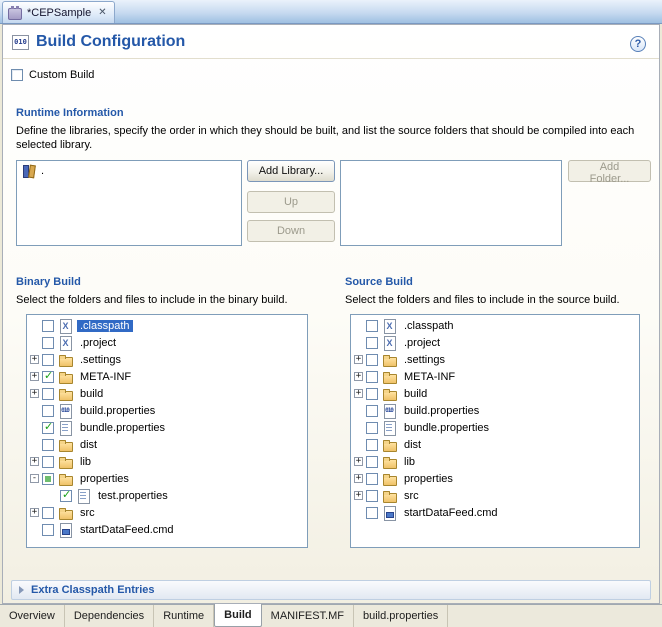 The height and width of the screenshot is (627, 662). What do you see at coordinates (451, 203) in the screenshot?
I see `source-folder-list` at bounding box center [451, 203].